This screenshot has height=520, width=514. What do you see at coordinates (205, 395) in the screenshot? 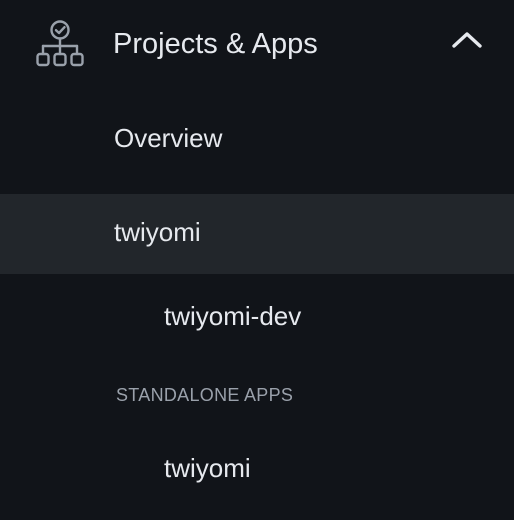
I see `standalone-apps-heading: STANDALONE APPS` at bounding box center [205, 395].